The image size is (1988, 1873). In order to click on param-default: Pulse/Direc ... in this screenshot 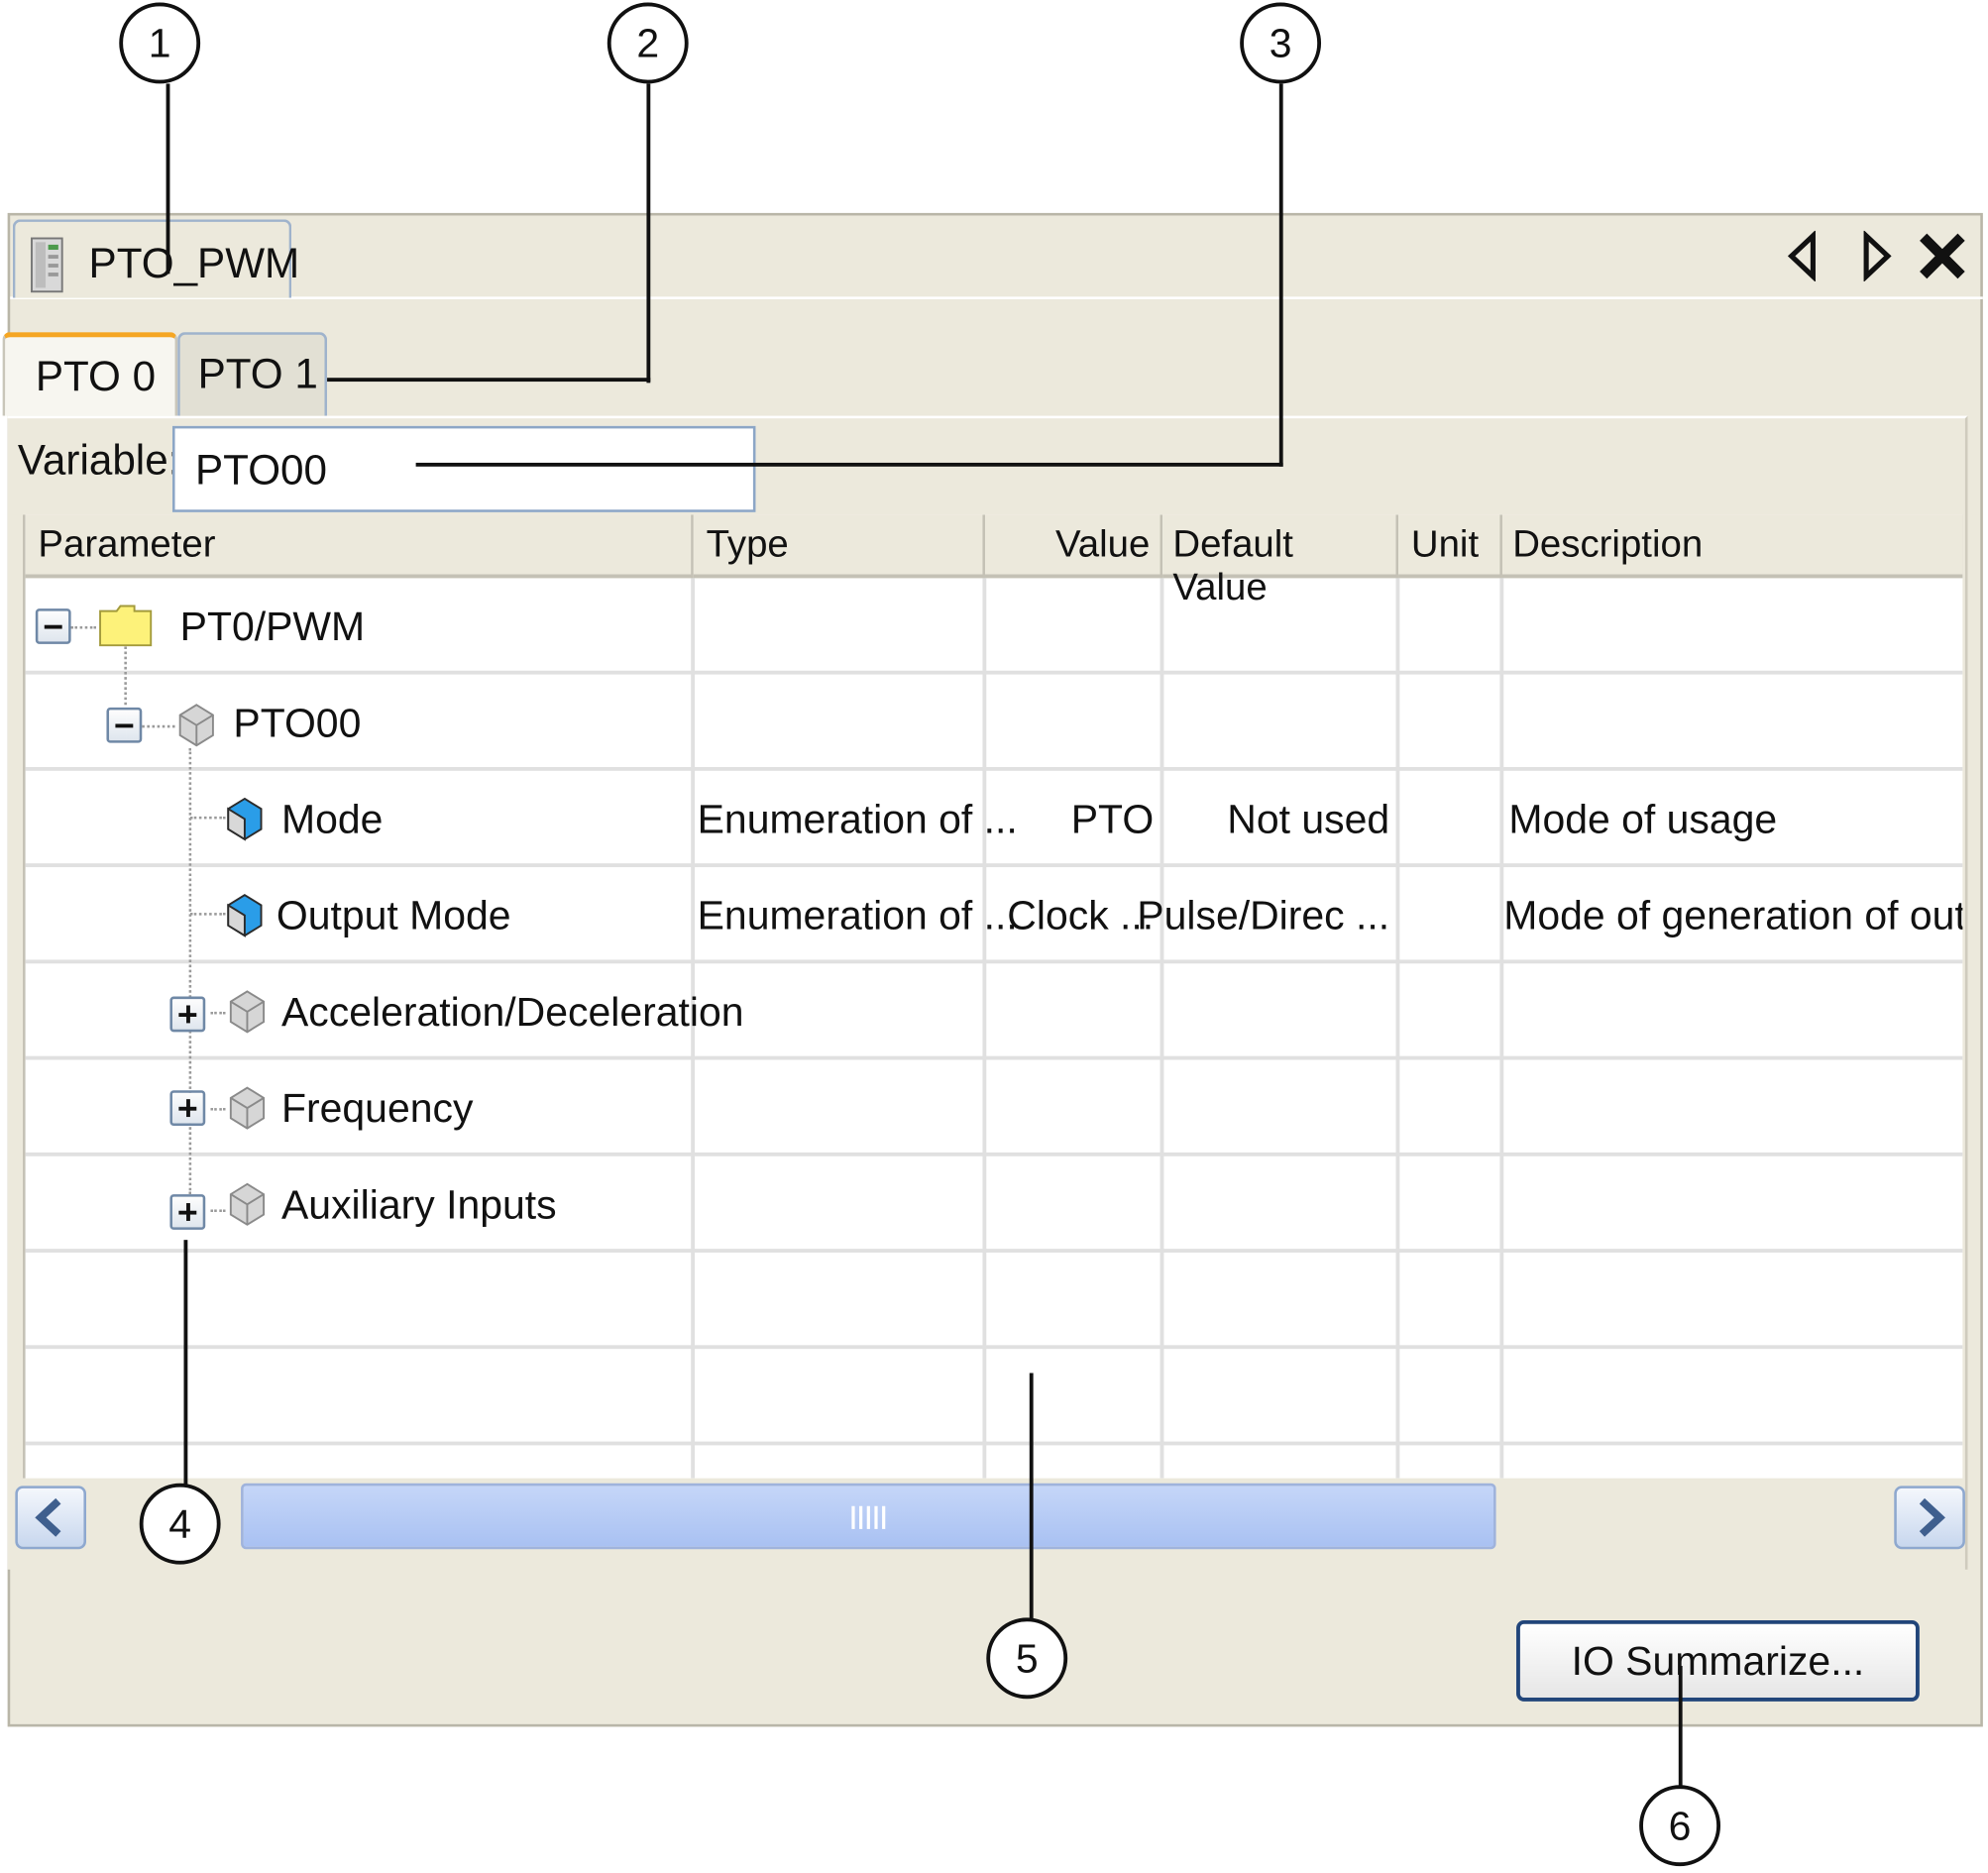, I will do `click(1263, 915)`.